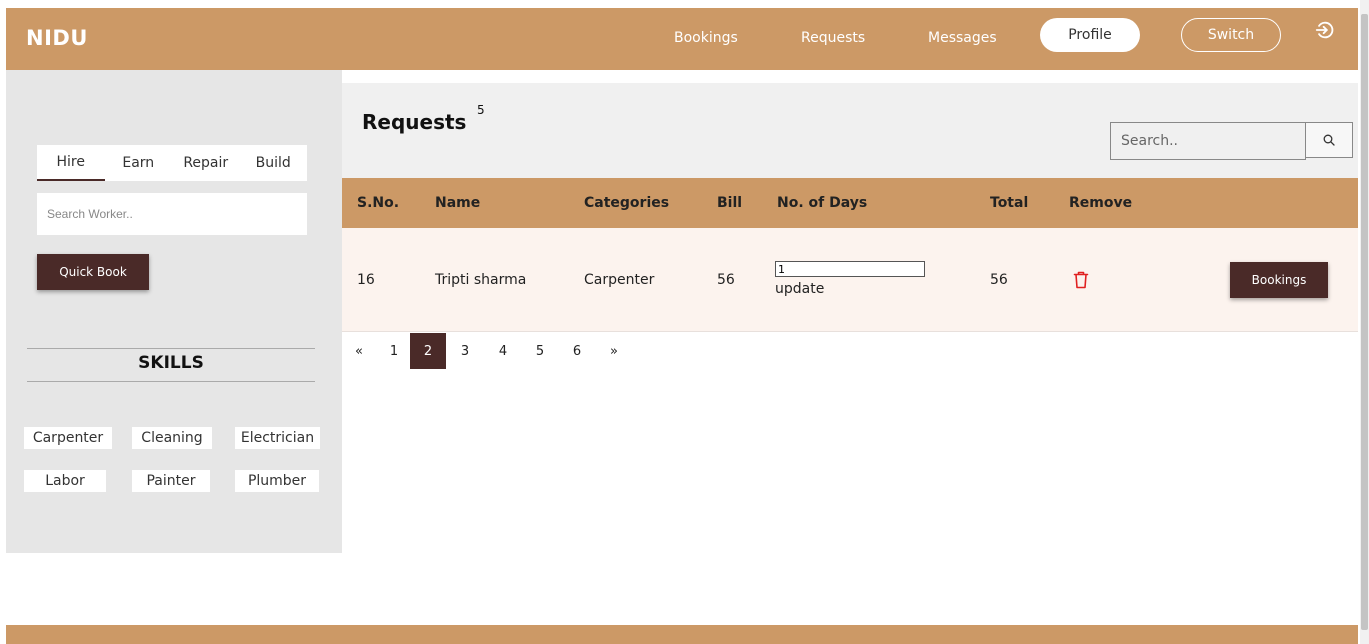 This screenshot has width=1369, height=644. What do you see at coordinates (614, 351) in the screenshot?
I see `pagination-next: »` at bounding box center [614, 351].